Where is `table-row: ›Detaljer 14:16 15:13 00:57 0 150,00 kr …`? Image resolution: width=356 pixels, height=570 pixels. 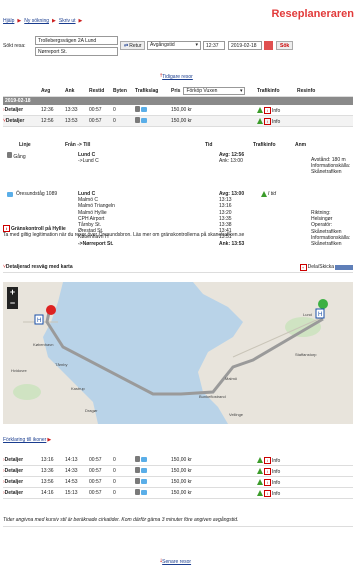 table-row: ›Detaljer 14:16 15:13 00:57 0 150,00 kr … is located at coordinates (178, 493).